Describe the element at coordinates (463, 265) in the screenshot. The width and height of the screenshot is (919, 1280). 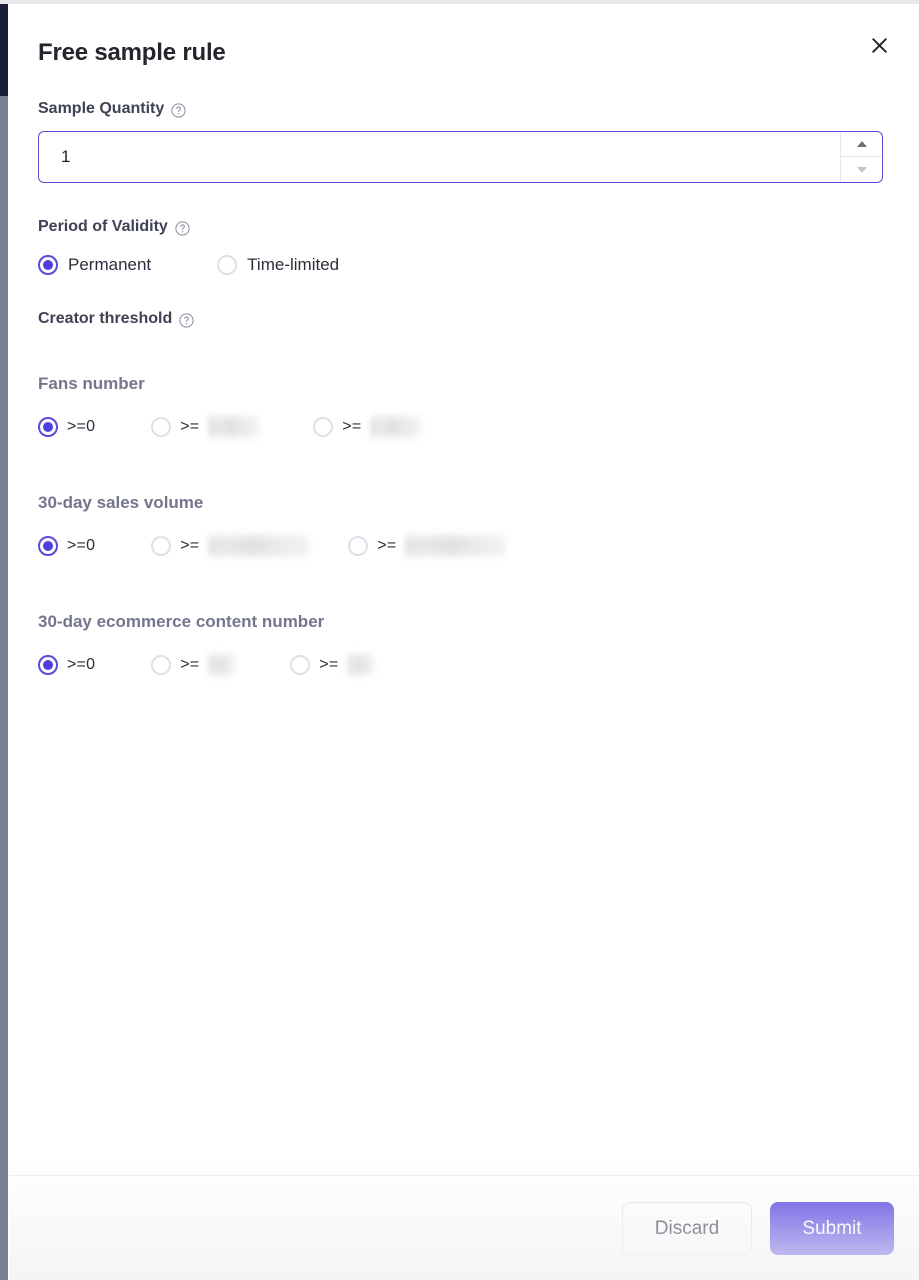
I see `period-of-validity-radio-group: Permanent Time-limited` at that location.